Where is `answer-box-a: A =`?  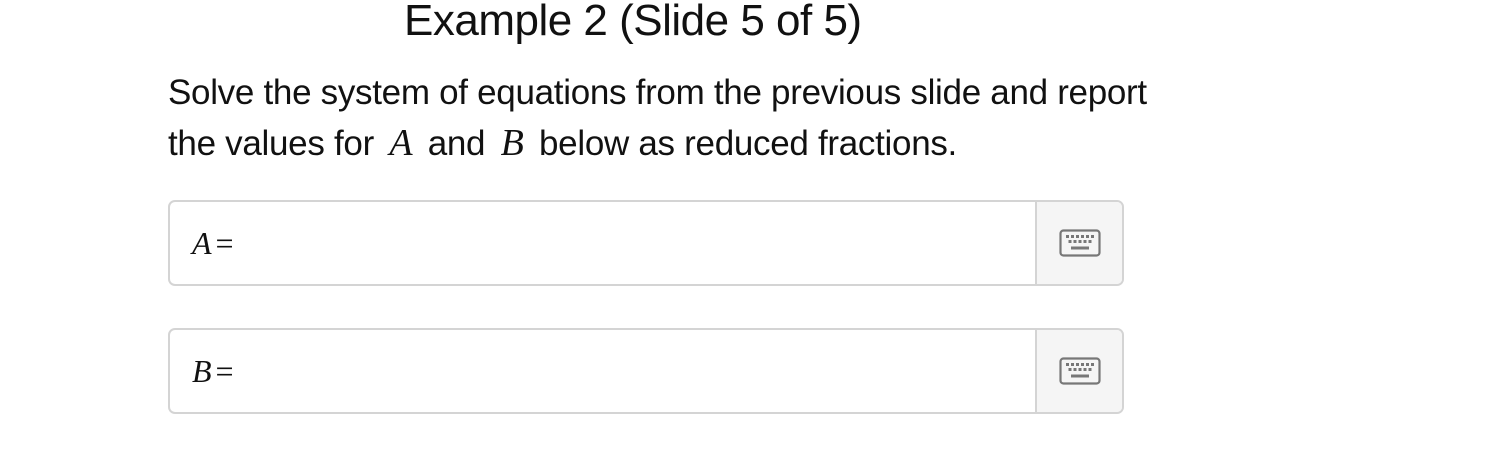
answer-box-a: A = is located at coordinates (646, 243).